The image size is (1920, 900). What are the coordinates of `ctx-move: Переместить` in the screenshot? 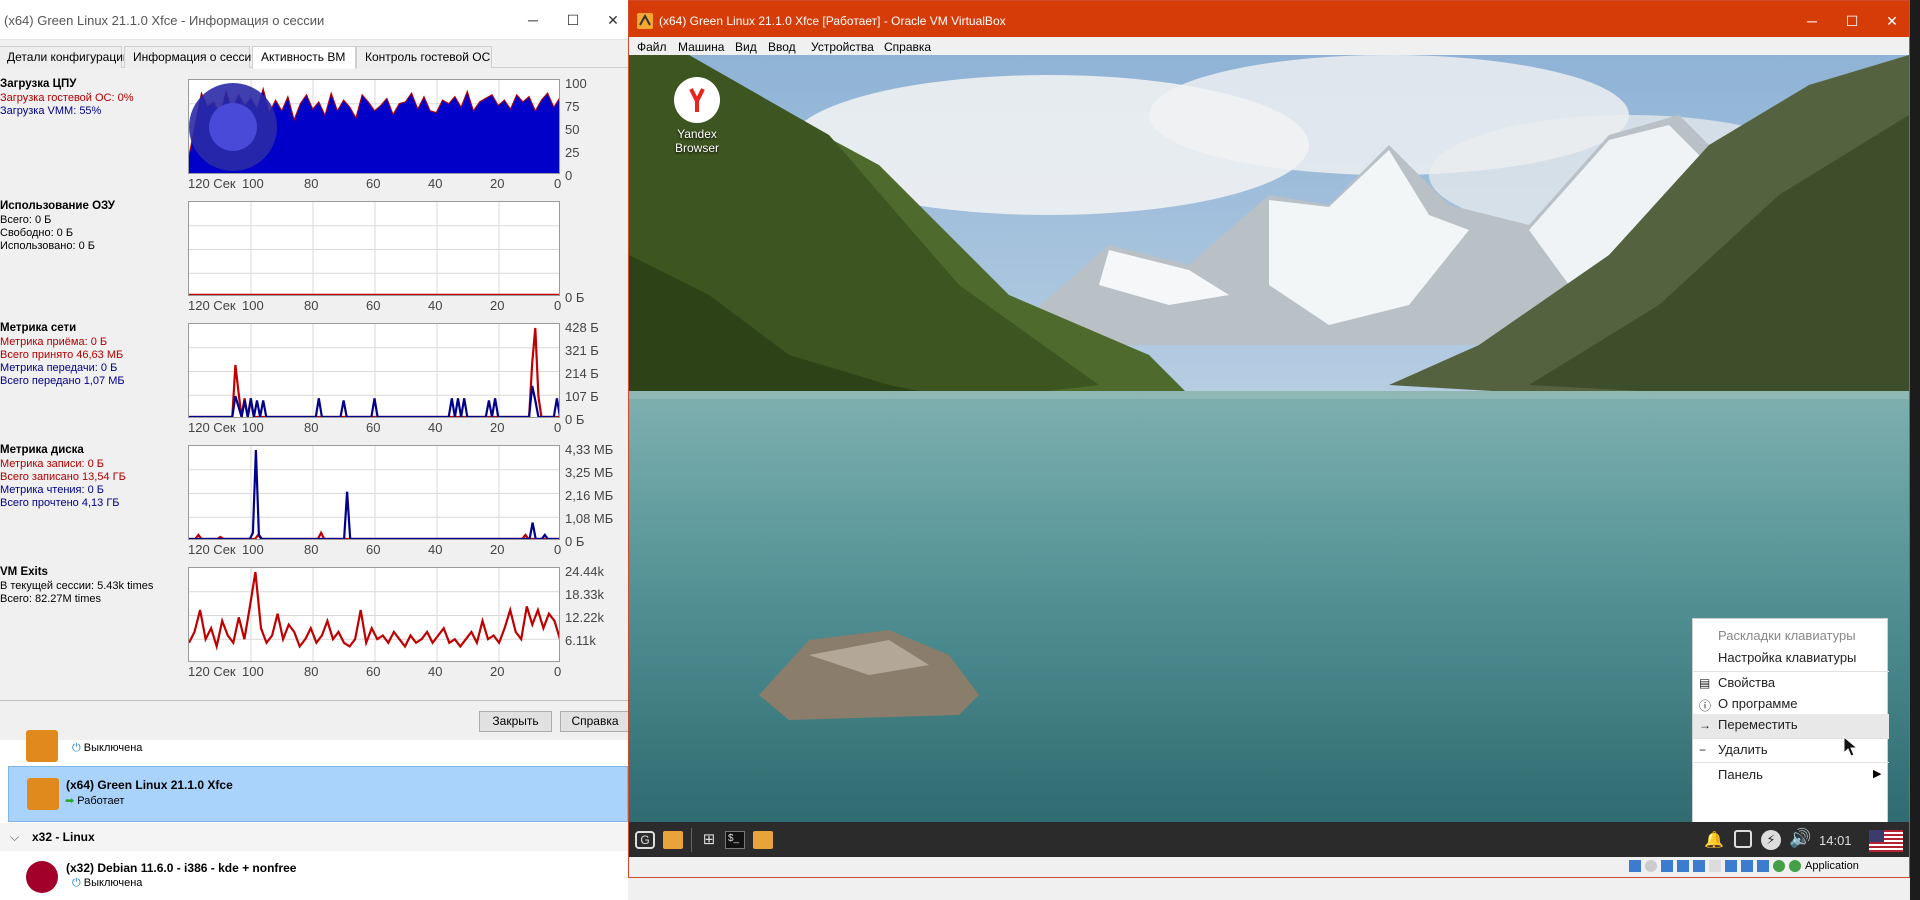 It's located at (1758, 724).